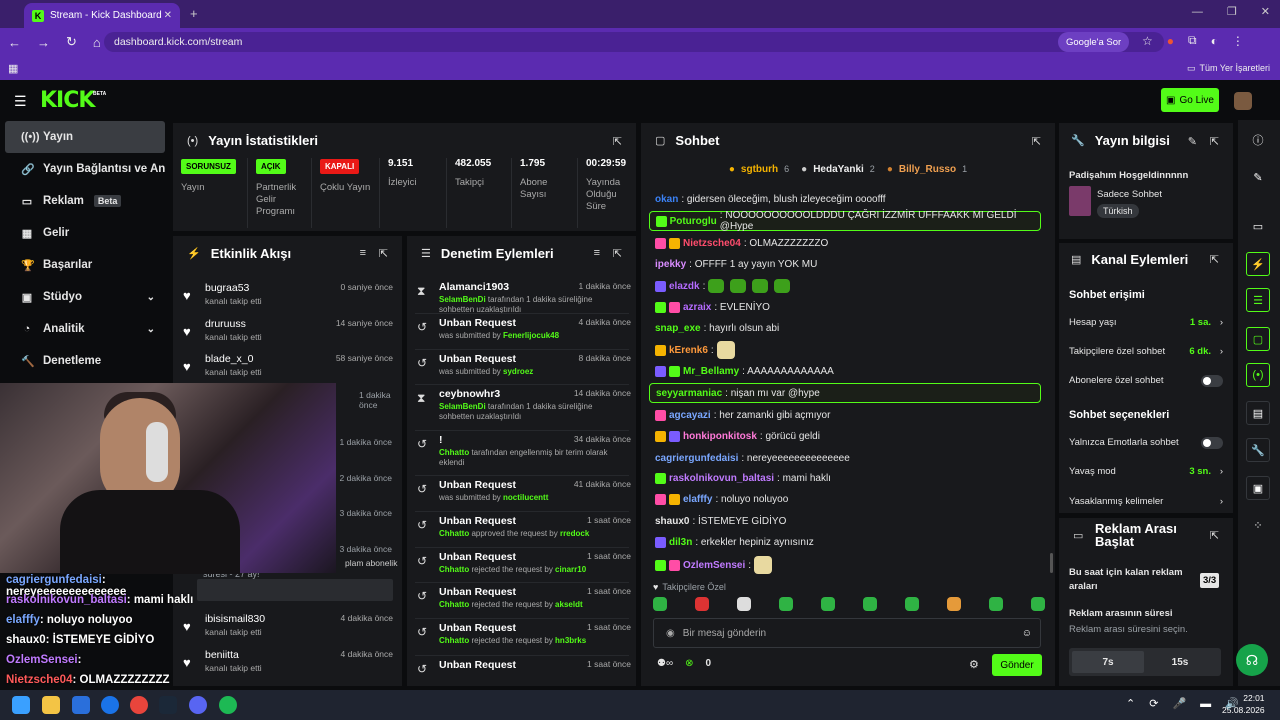 This screenshot has height=720, width=1280. Describe the element at coordinates (1170, 41) in the screenshot. I see `extension-icon: ●` at that location.